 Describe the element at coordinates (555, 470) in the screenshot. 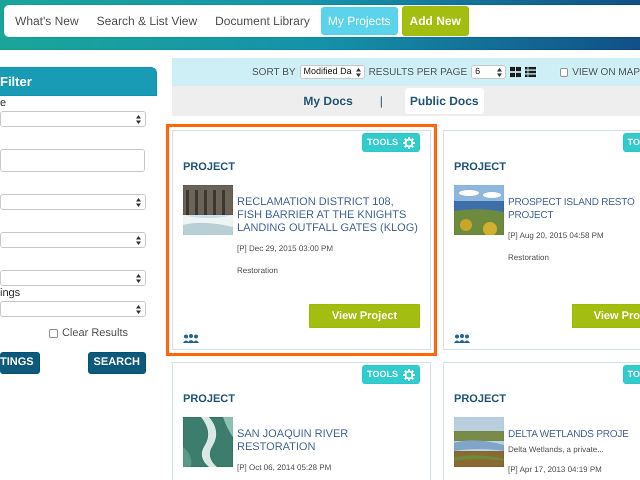

I see `project-date: [P] Apr 17, 2013 04:19 PM` at that location.